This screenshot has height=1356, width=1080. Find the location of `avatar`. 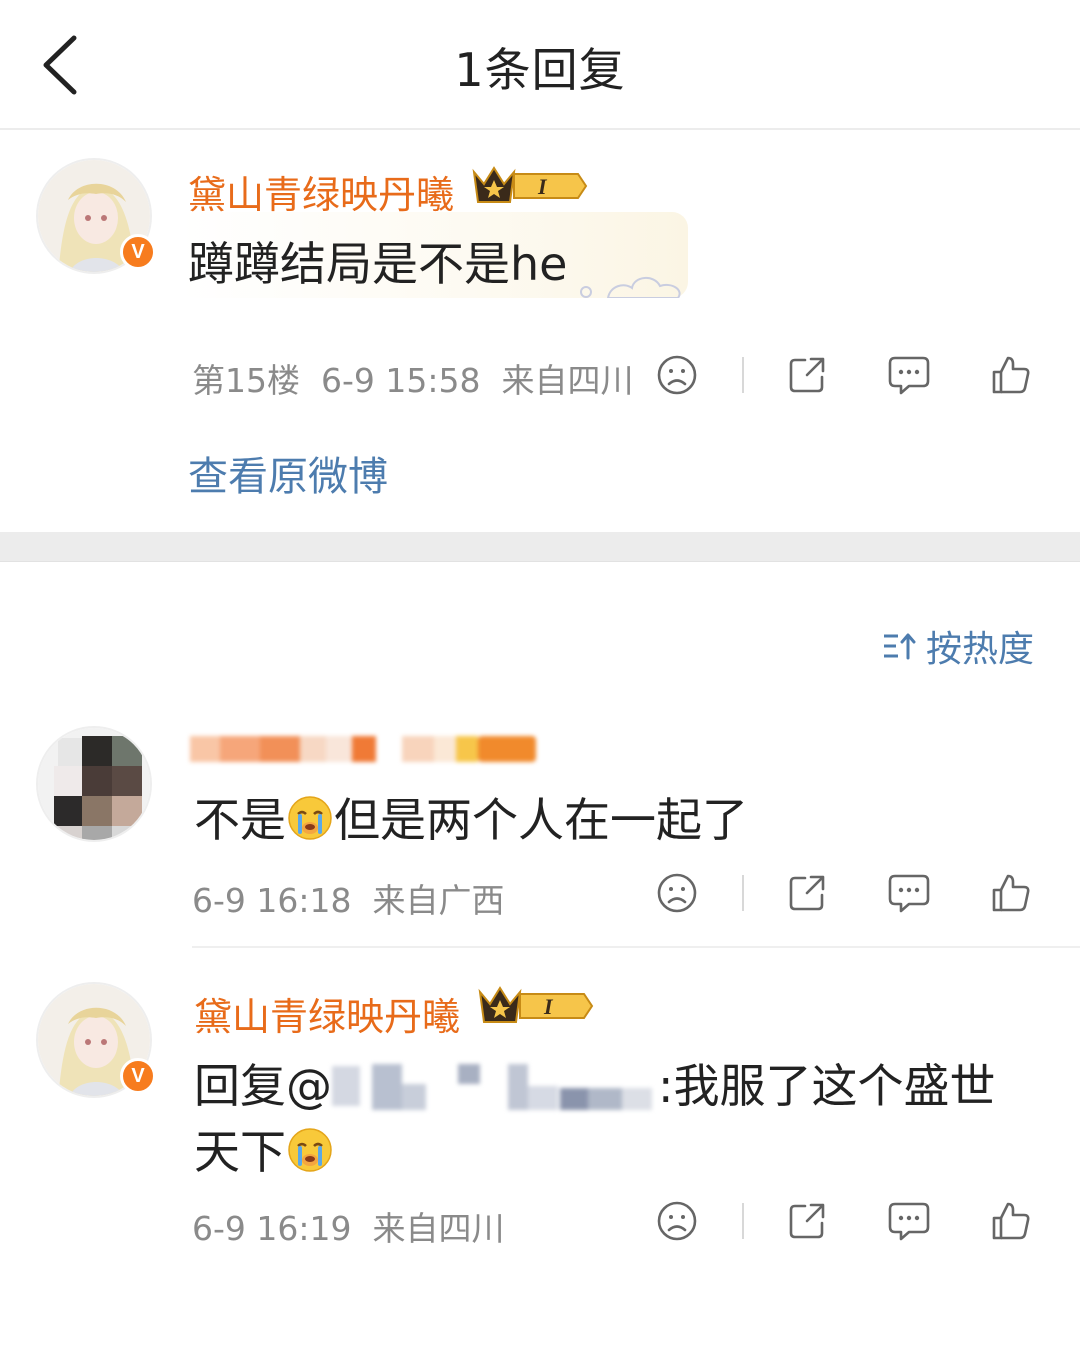

avatar is located at coordinates (94, 784).